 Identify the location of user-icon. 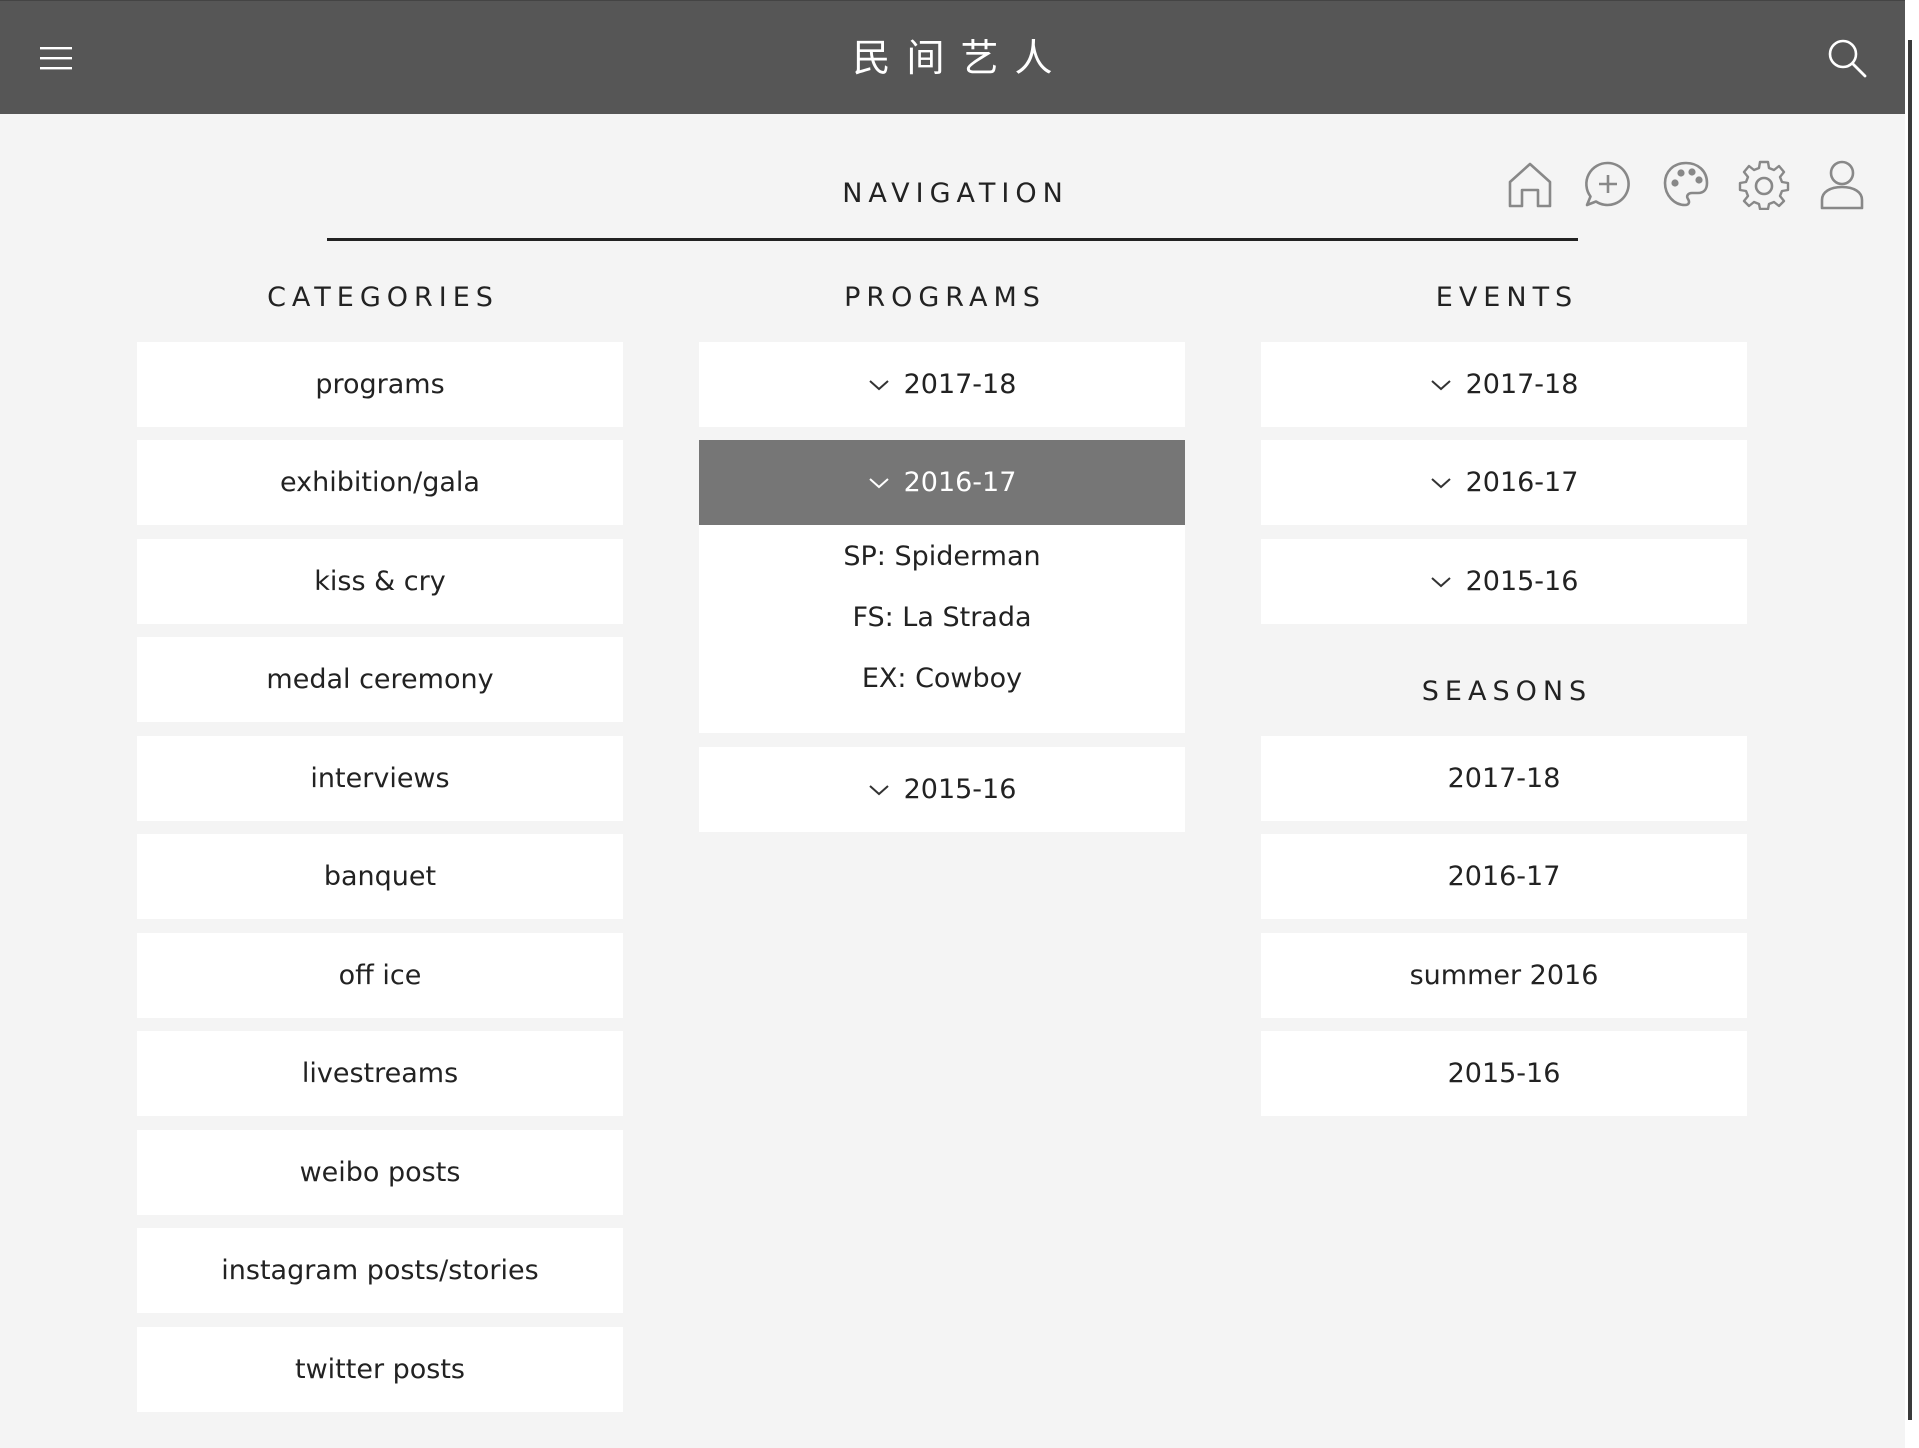
(1842, 184).